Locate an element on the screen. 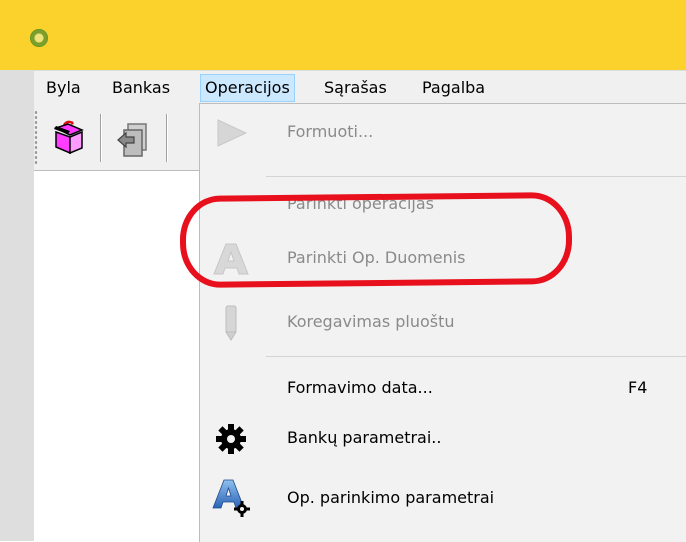 The image size is (686, 542). menu-item-banku-parametrai: Bankų parametrai.. is located at coordinates (443, 438).